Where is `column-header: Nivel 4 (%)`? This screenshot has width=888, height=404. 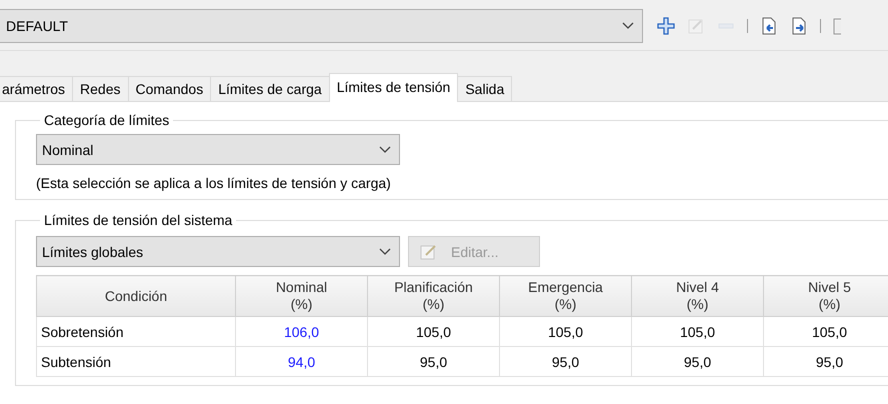 column-header: Nivel 4 (%) is located at coordinates (698, 296).